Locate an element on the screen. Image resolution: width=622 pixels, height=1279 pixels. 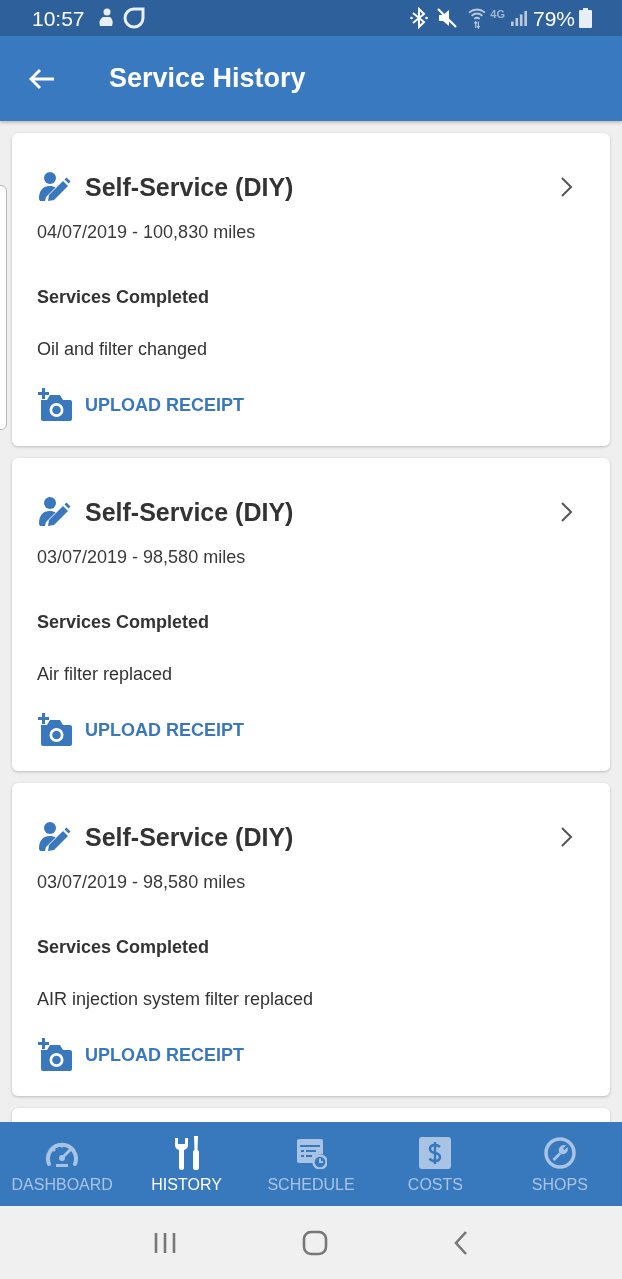
back-arrow-icon is located at coordinates (42, 78).